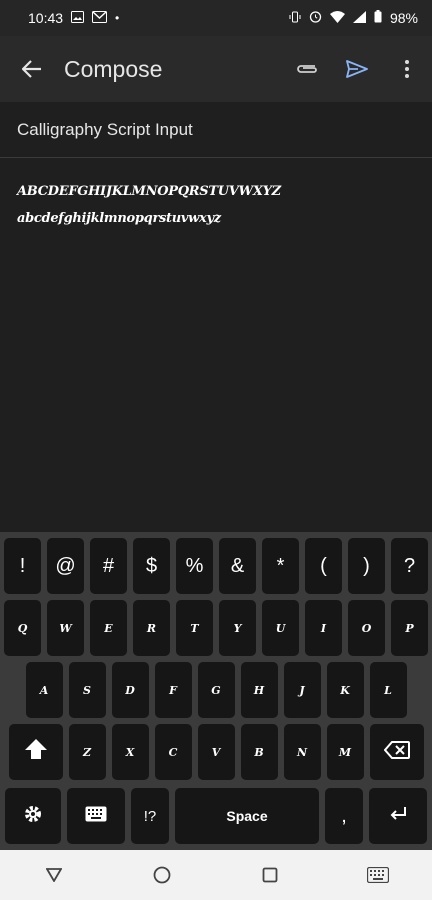 The height and width of the screenshot is (900, 432). What do you see at coordinates (65, 628) in the screenshot?
I see `key-w: W` at bounding box center [65, 628].